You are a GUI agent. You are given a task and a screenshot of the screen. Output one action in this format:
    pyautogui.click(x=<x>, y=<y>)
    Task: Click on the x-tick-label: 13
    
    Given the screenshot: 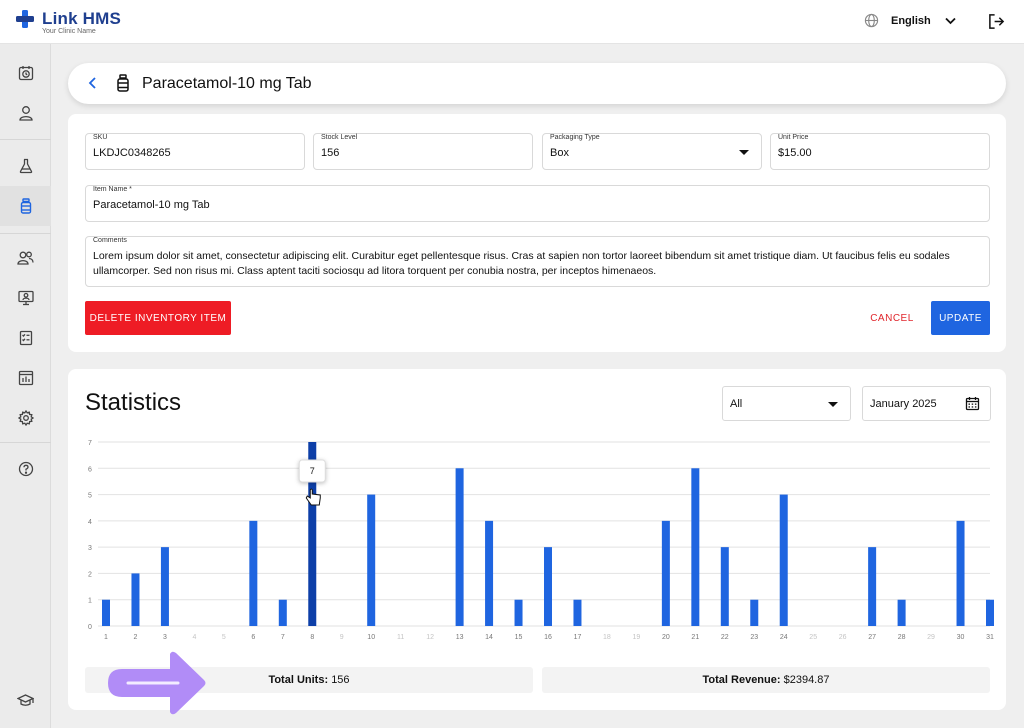 What is the action you would take?
    pyautogui.click(x=460, y=637)
    